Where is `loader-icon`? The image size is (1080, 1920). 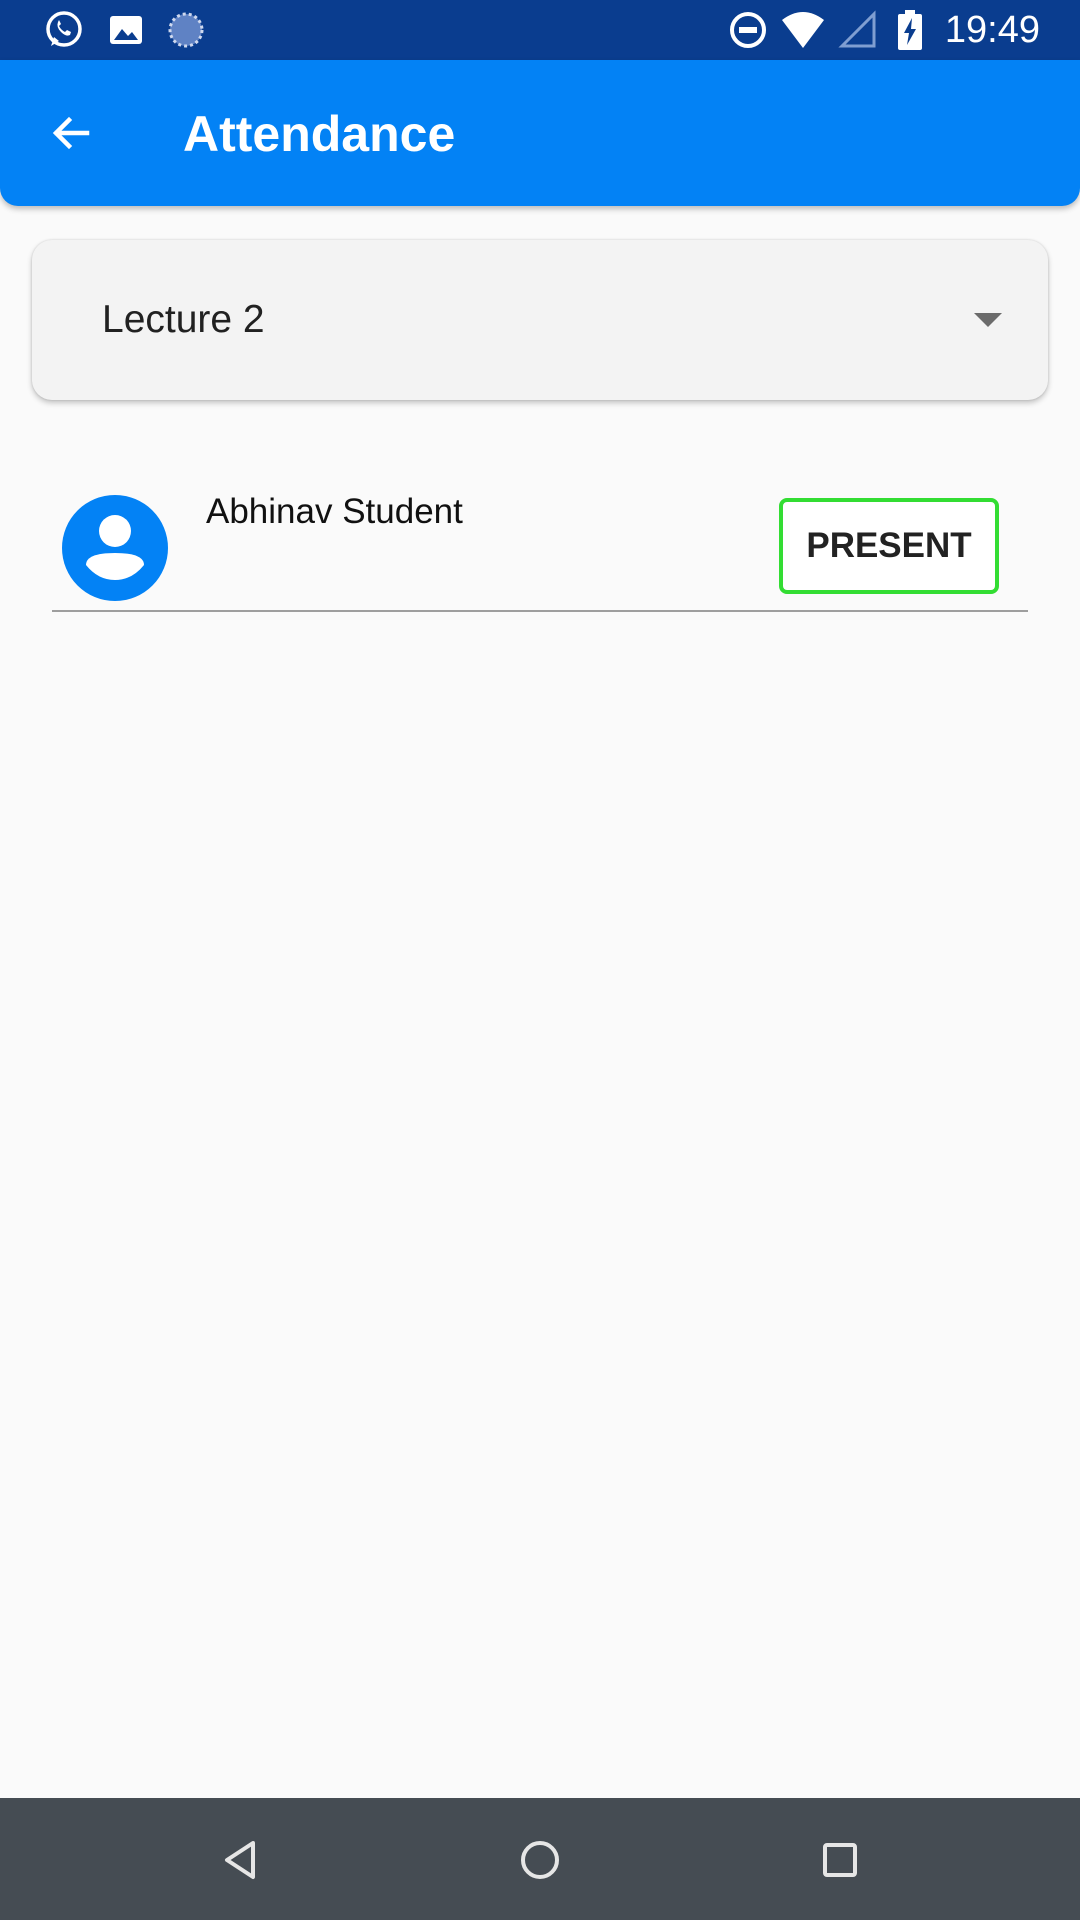
loader-icon is located at coordinates (186, 30).